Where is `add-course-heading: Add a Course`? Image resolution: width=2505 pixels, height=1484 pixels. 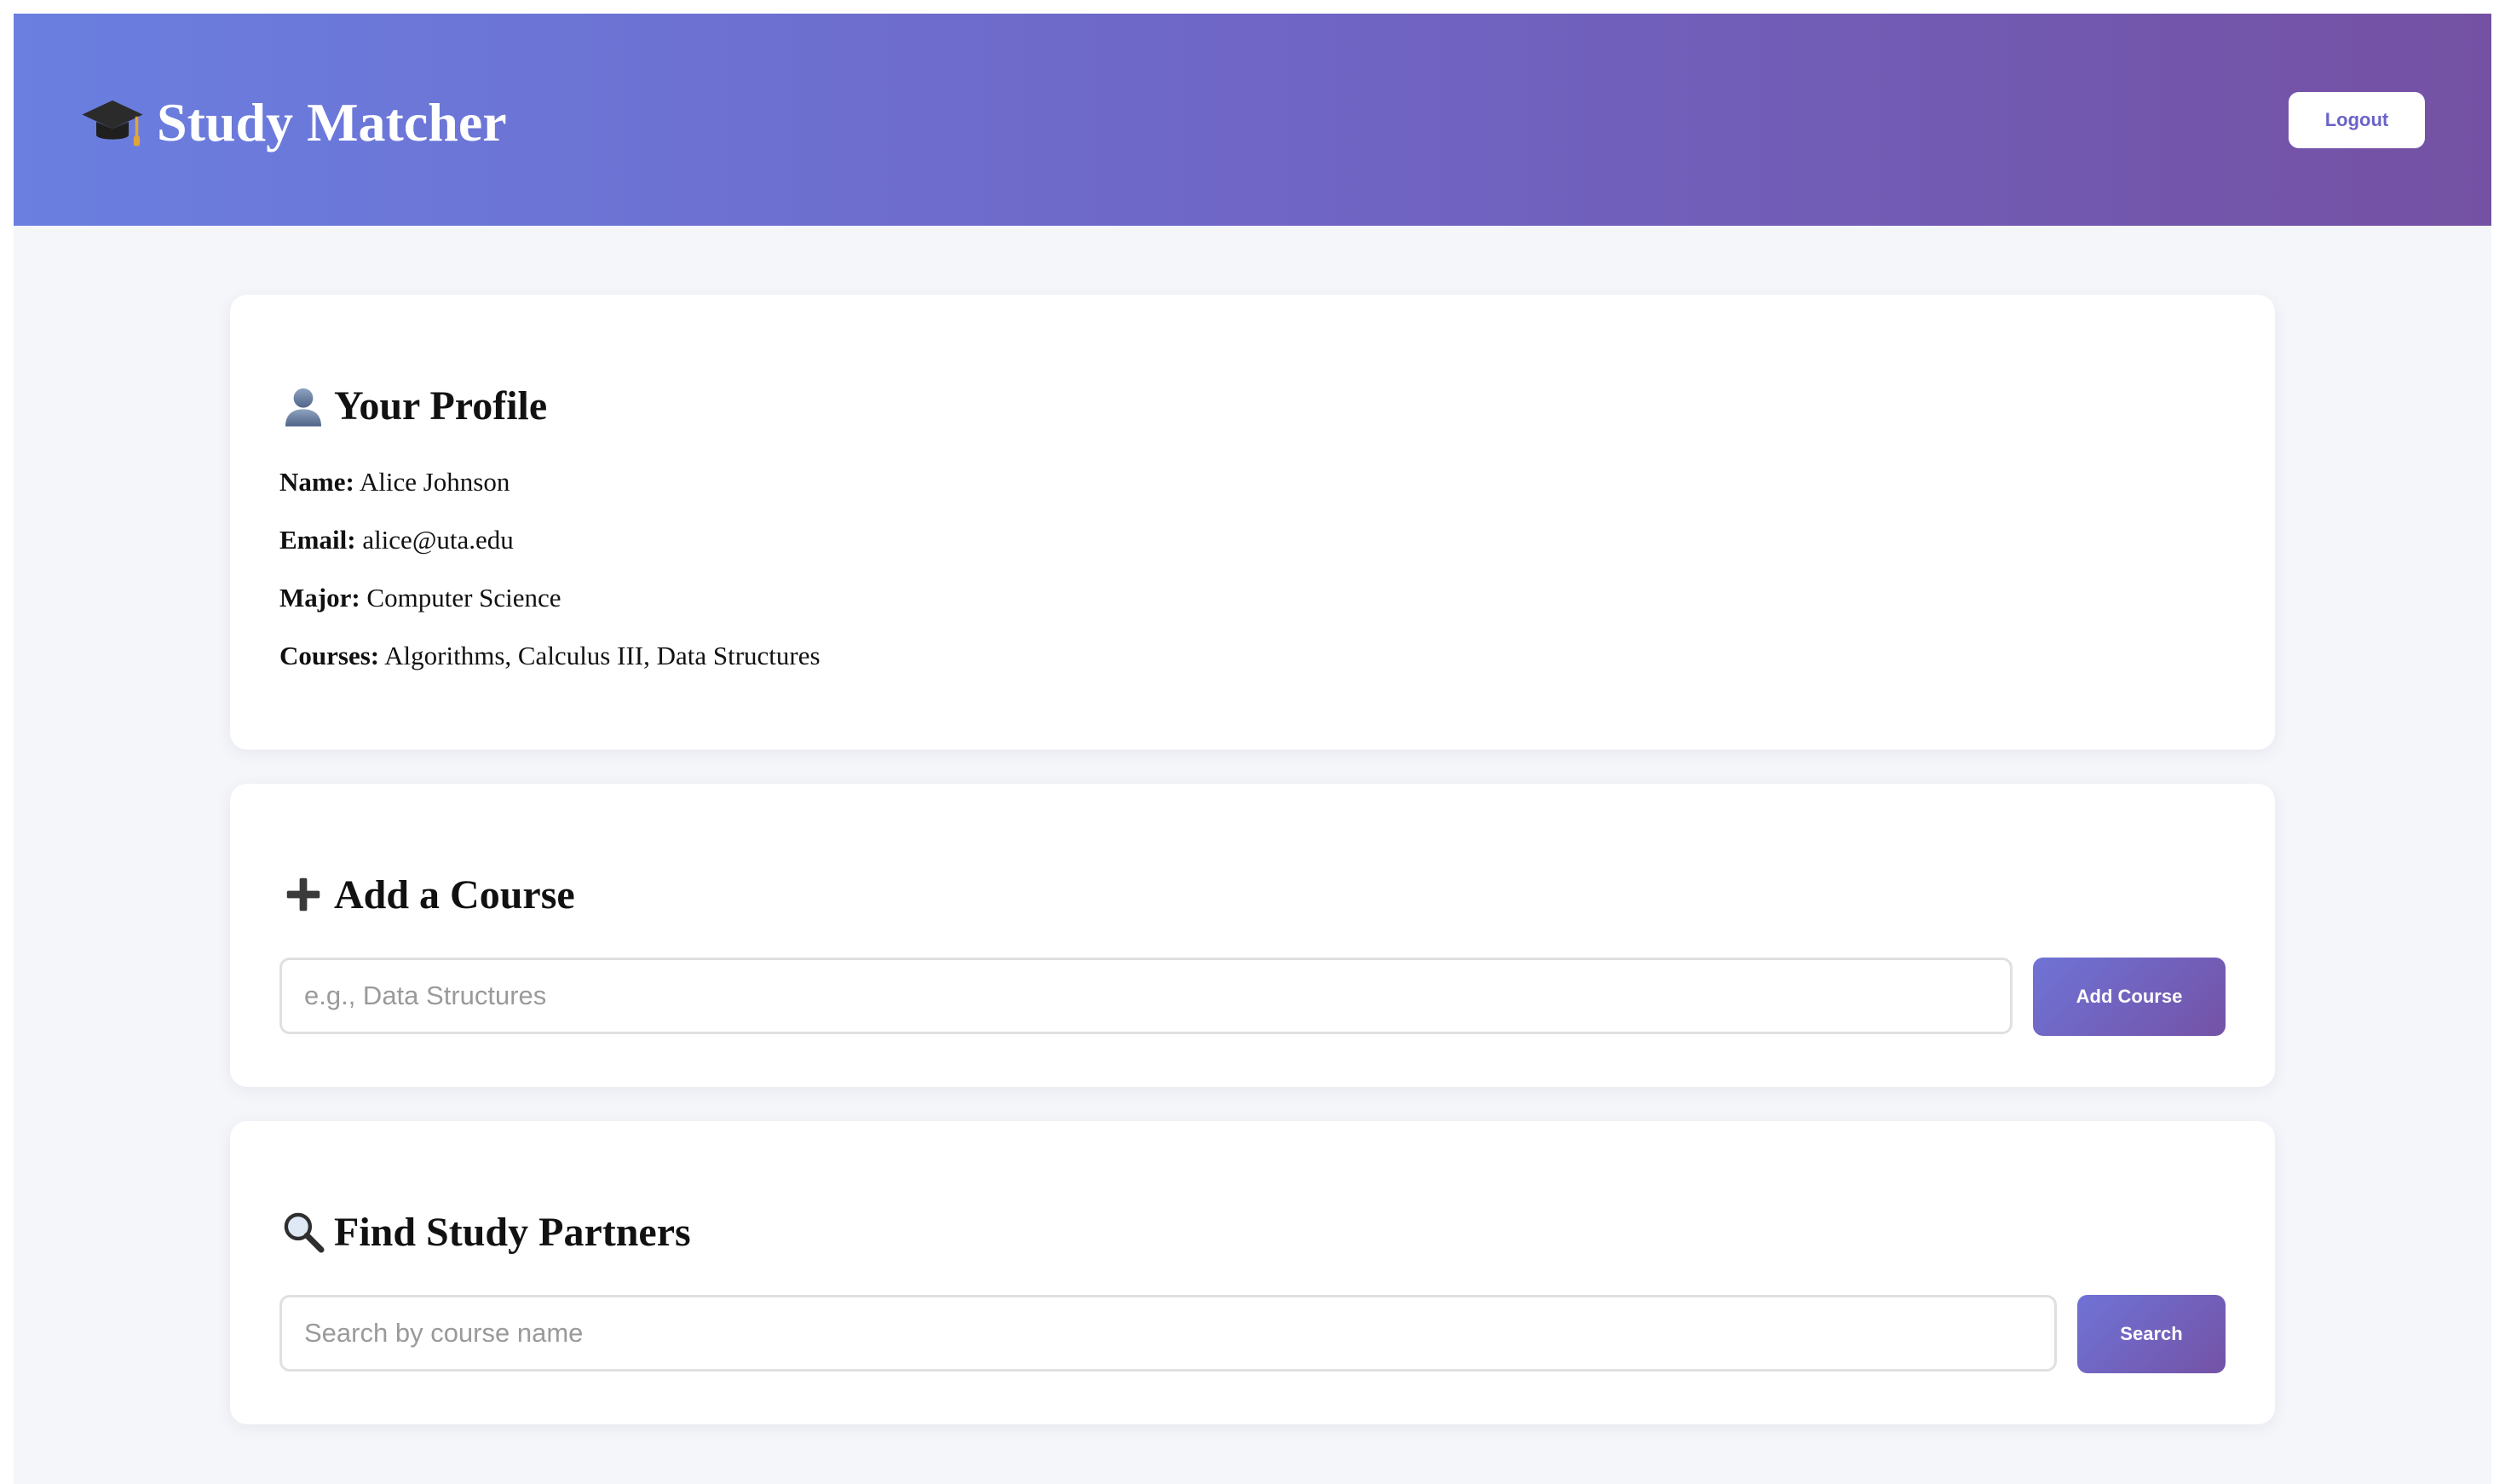
add-course-heading: Add a Course is located at coordinates (427, 894).